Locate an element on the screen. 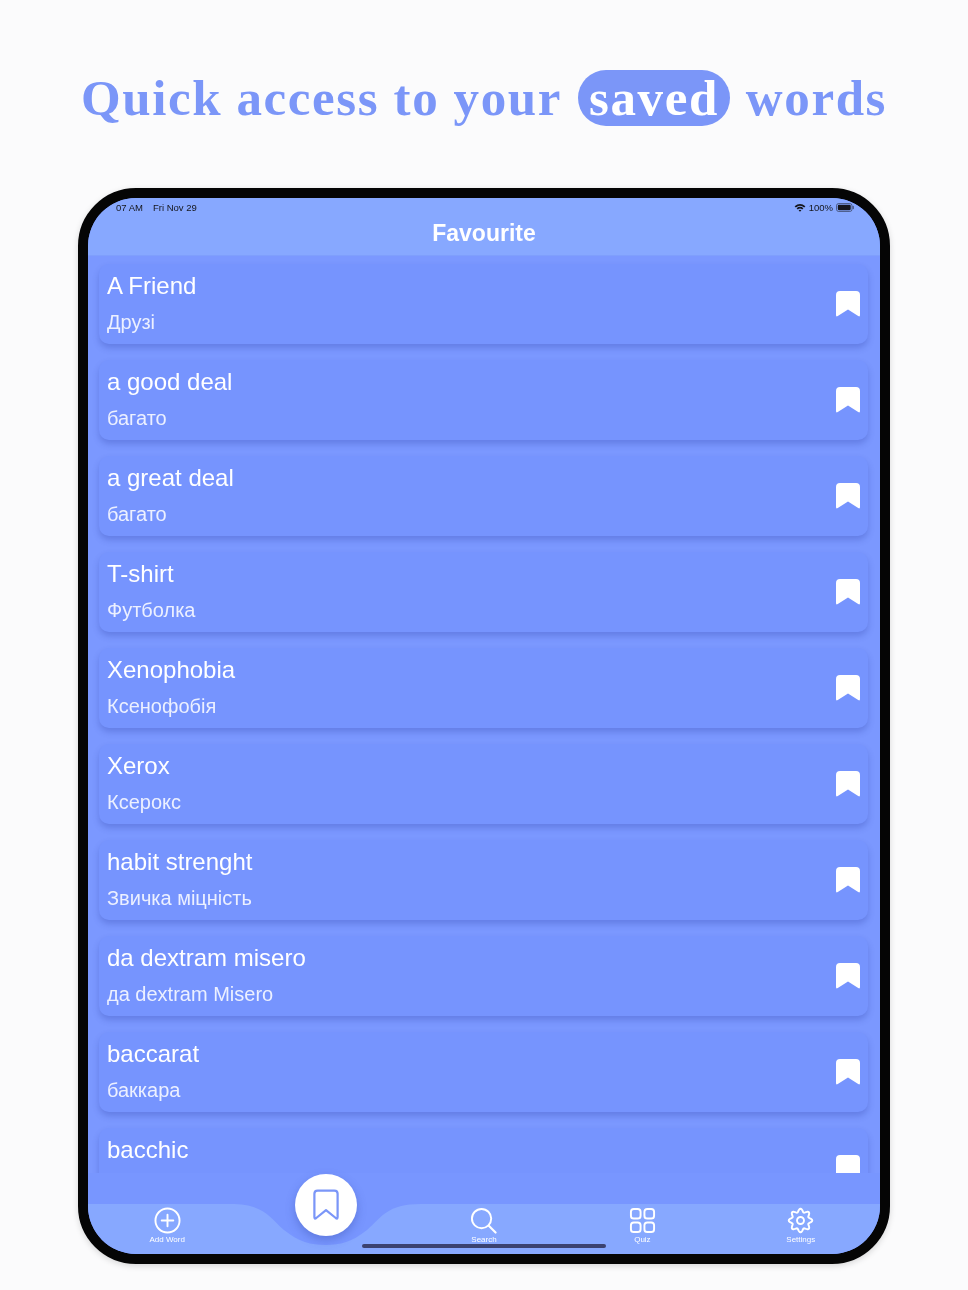  translation-text: Ксерокс is located at coordinates (144, 802).